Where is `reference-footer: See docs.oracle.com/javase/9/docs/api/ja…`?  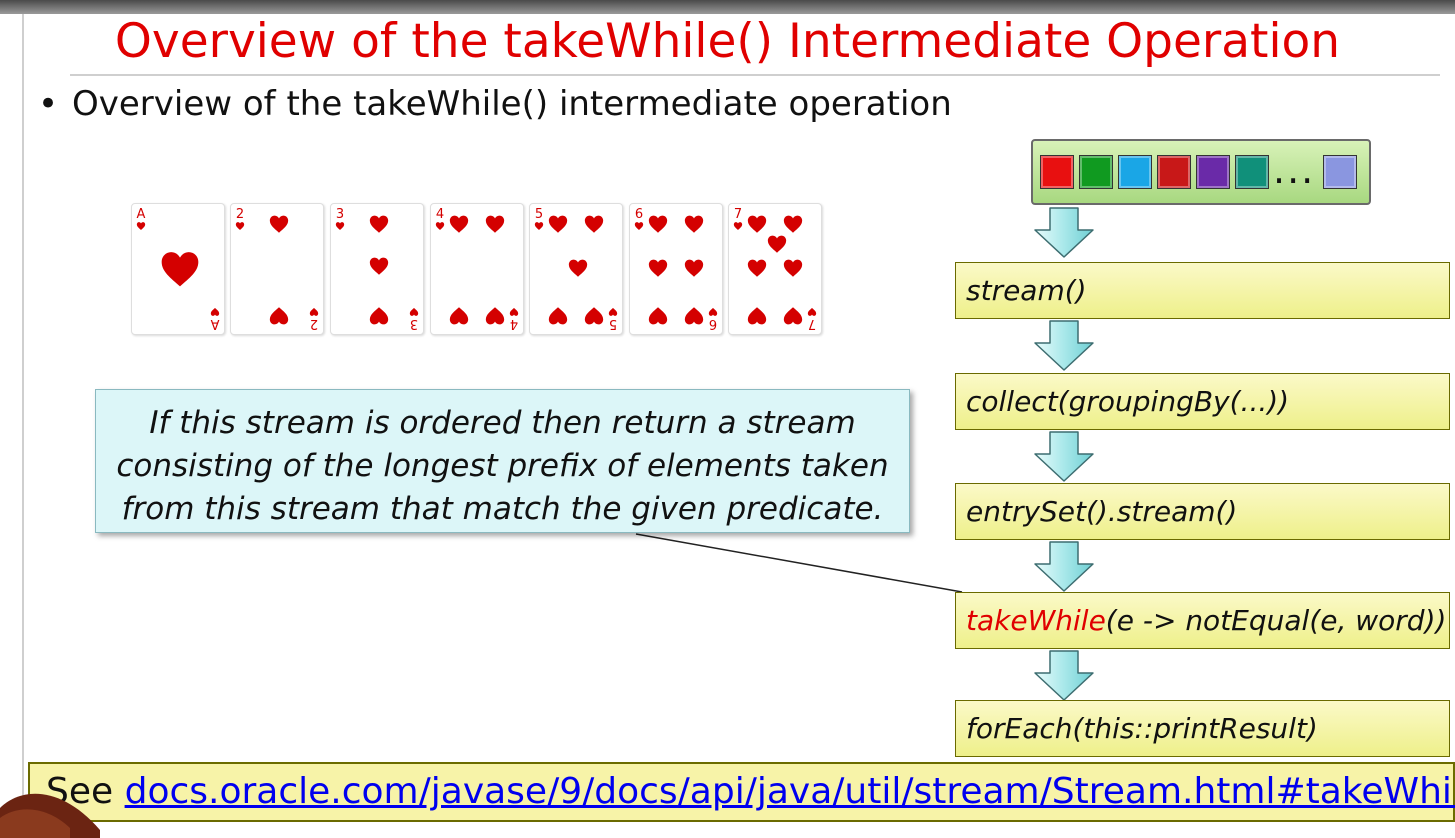 reference-footer: See docs.oracle.com/javase/9/docs/api/ja… is located at coordinates (741, 792).